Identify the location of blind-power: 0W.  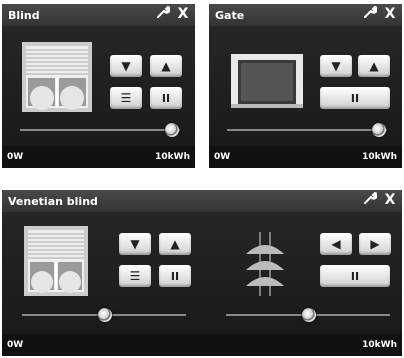
(15, 157).